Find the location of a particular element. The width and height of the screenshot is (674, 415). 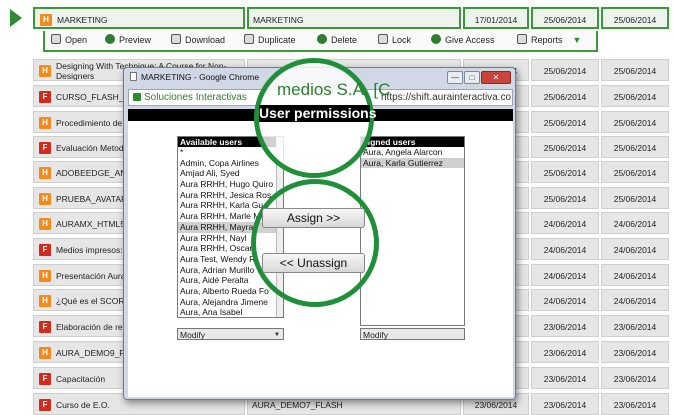

download-button: Download is located at coordinates (198, 40).